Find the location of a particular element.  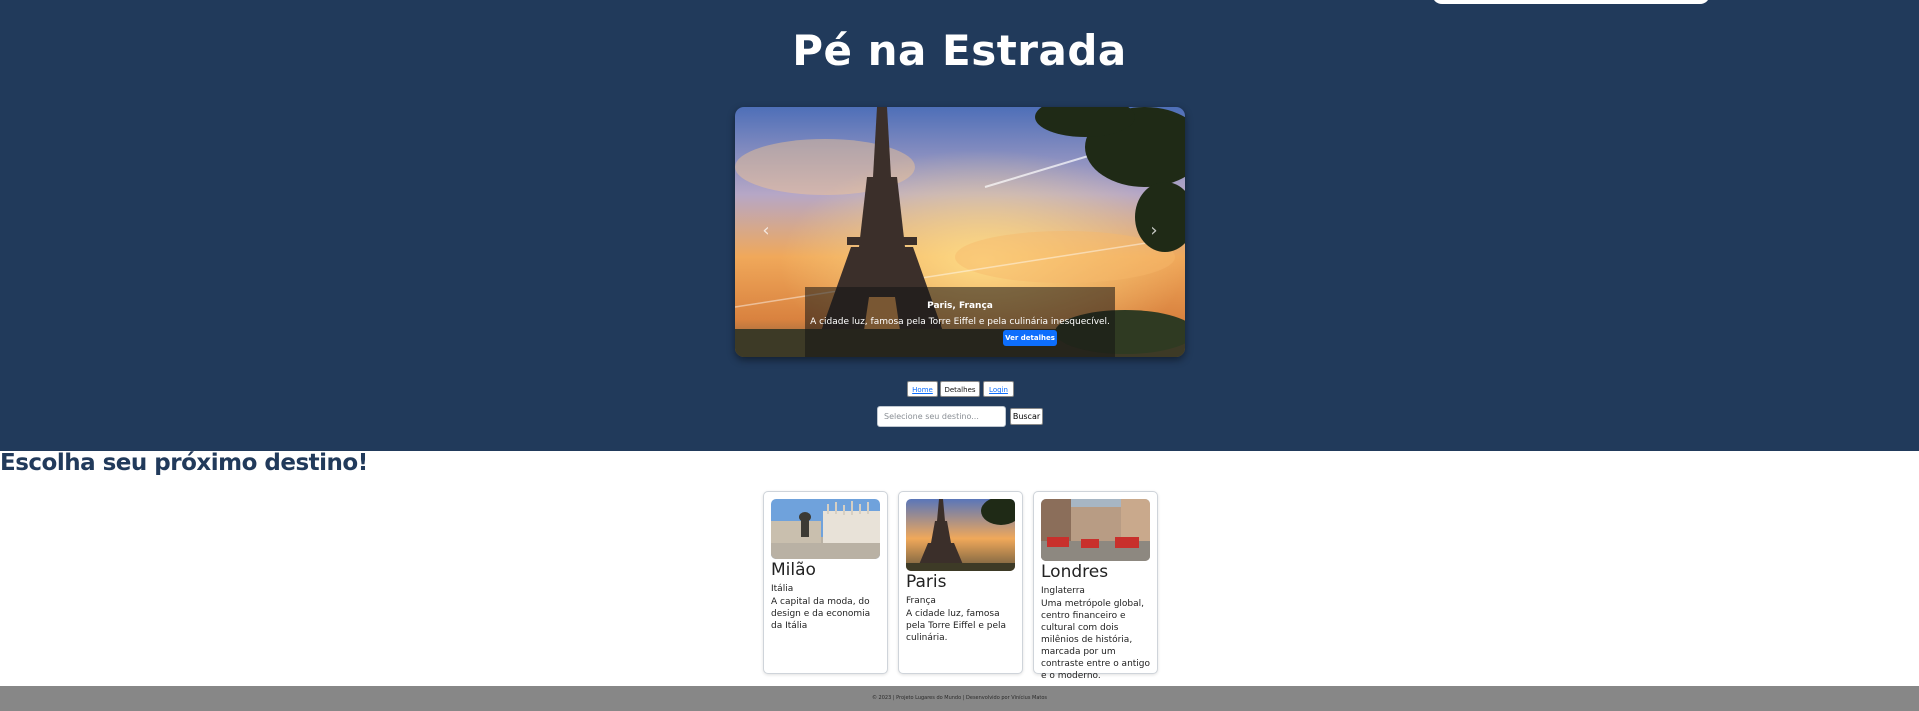

nav-home-link: Home is located at coordinates (922, 389).